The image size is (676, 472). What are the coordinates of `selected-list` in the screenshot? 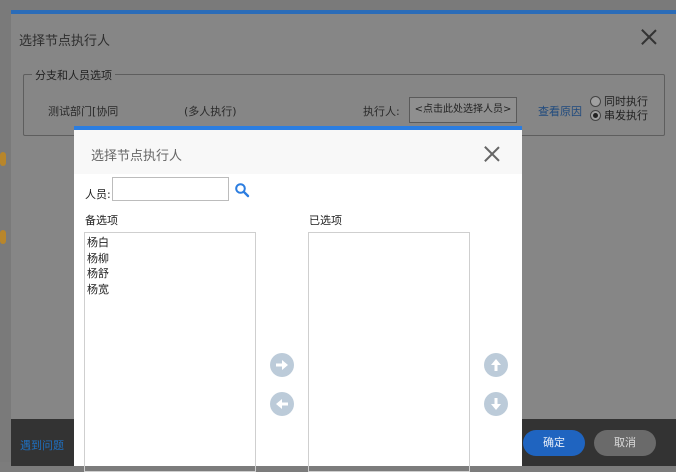 It's located at (389, 352).